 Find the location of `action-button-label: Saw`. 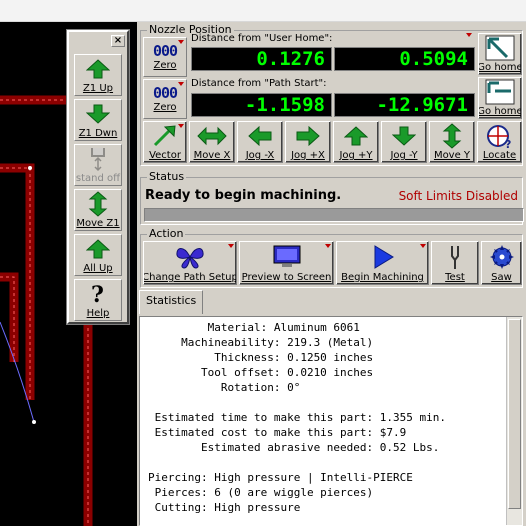

action-button-label: Saw is located at coordinates (501, 277).